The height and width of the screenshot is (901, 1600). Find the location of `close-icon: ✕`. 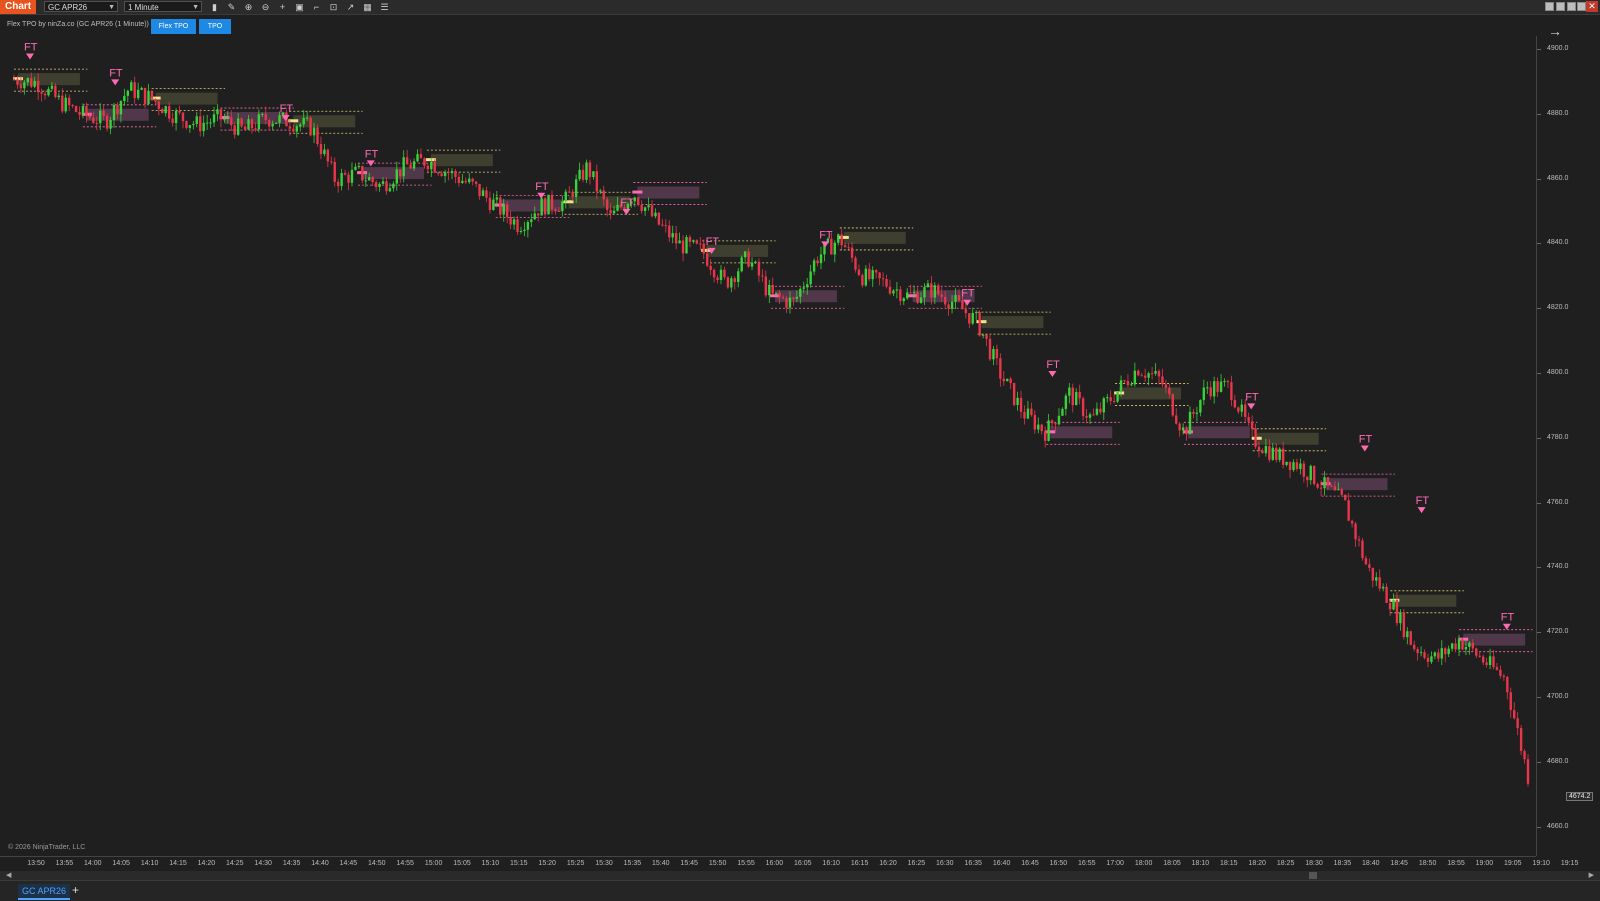

close-icon: ✕ is located at coordinates (1592, 6).